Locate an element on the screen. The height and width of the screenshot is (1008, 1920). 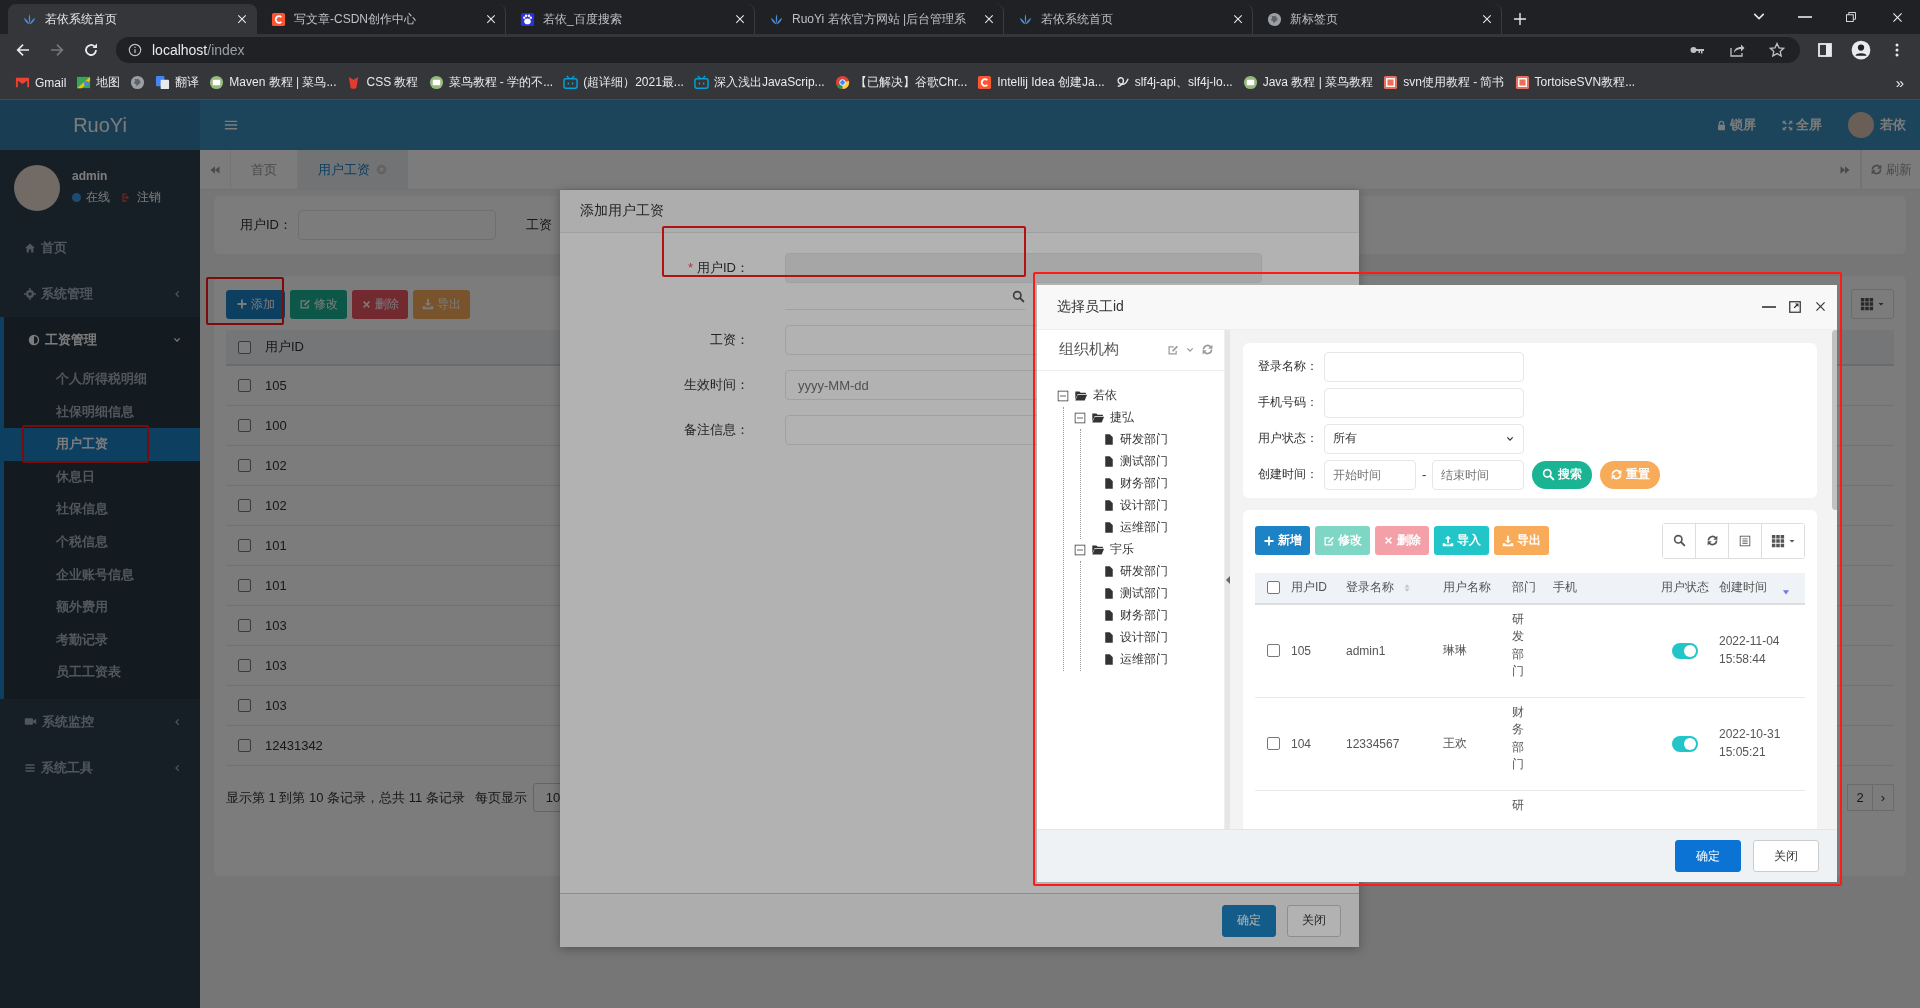
column-header: 手机 is located at coordinates (1602, 588).